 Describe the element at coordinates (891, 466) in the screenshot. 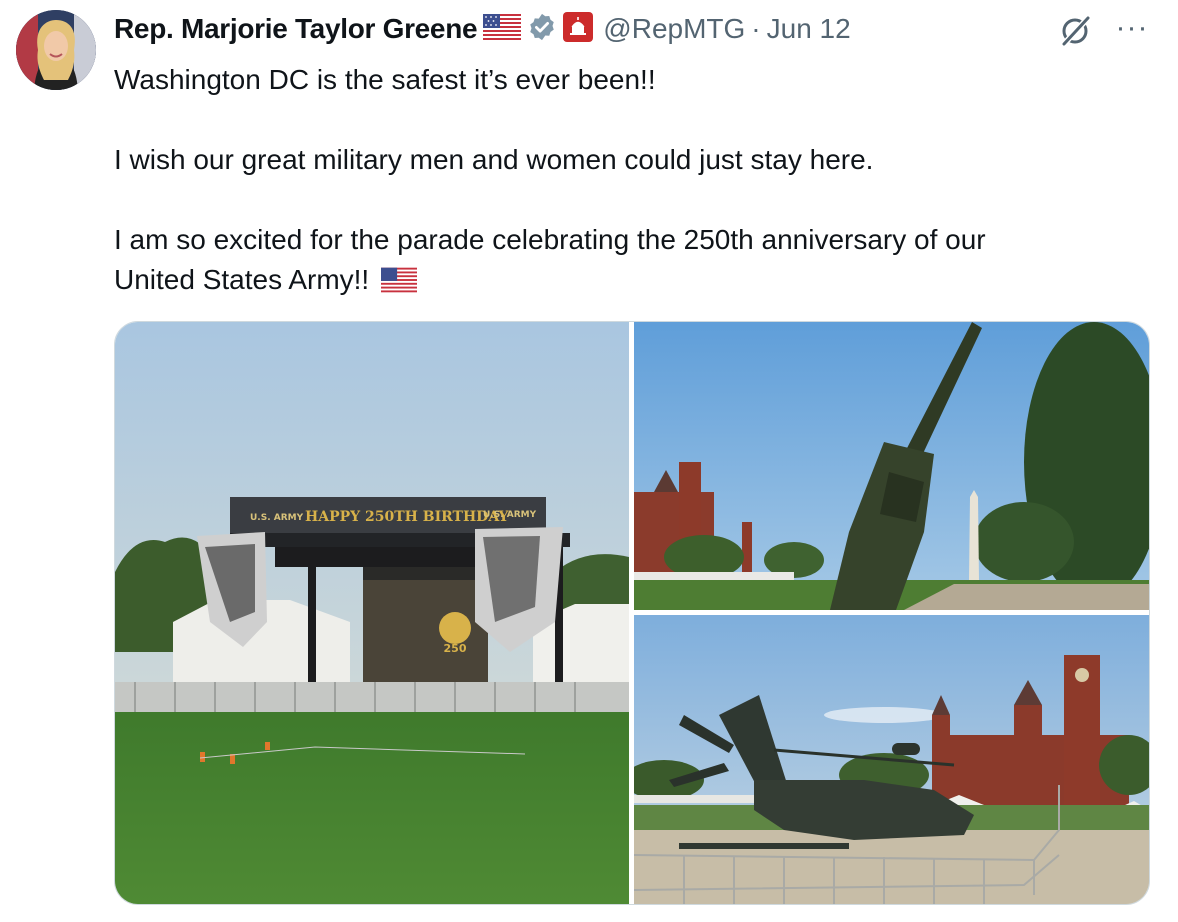

I see `photo-howitzer` at that location.